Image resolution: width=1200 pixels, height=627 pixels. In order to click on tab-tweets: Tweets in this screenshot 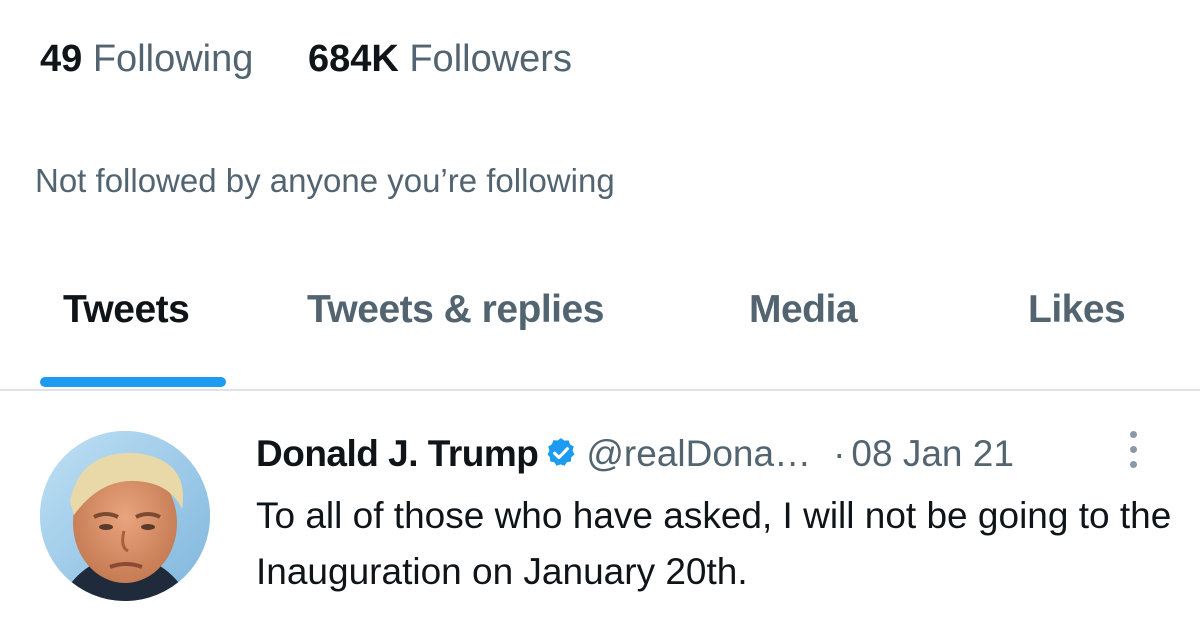, I will do `click(126, 310)`.